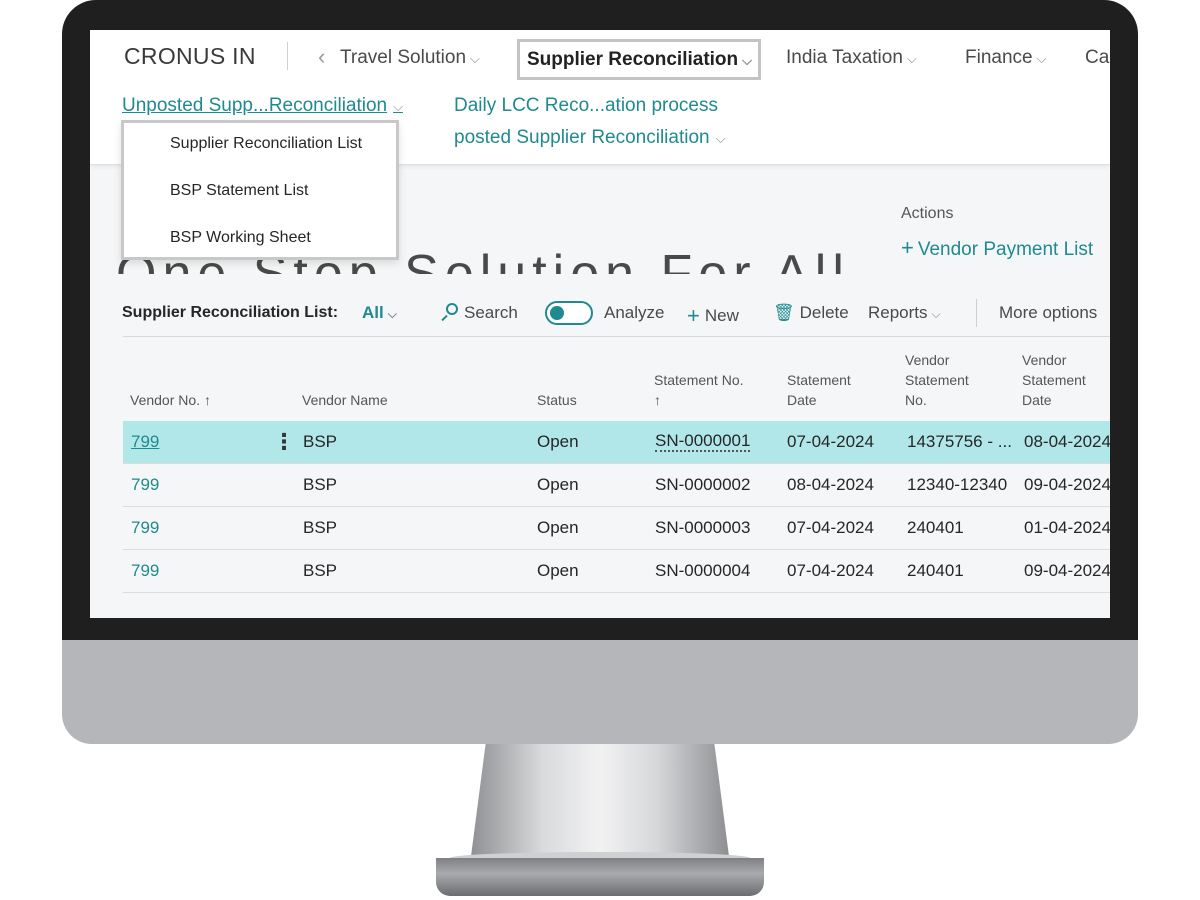 This screenshot has height=900, width=1200. What do you see at coordinates (1067, 527) in the screenshot?
I see `cell-vendor-statement-date: 01-04-2024` at bounding box center [1067, 527].